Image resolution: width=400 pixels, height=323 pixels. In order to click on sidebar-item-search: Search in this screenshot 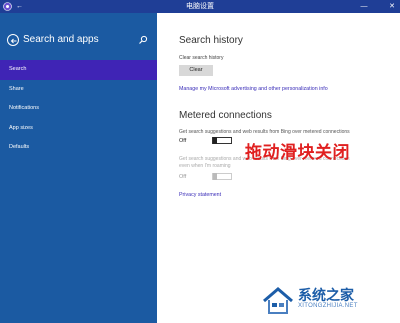, I will do `click(78, 70)`.